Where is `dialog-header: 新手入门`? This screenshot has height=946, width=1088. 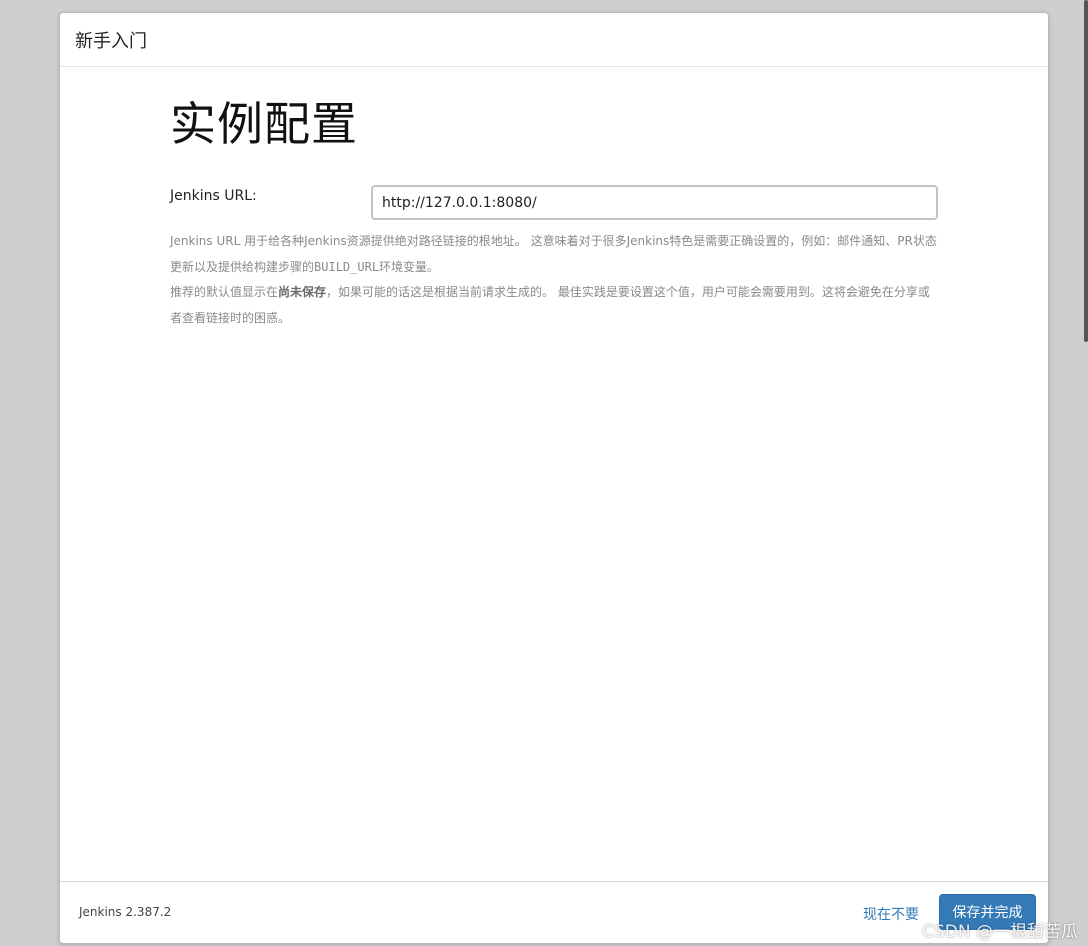 dialog-header: 新手入门 is located at coordinates (554, 40).